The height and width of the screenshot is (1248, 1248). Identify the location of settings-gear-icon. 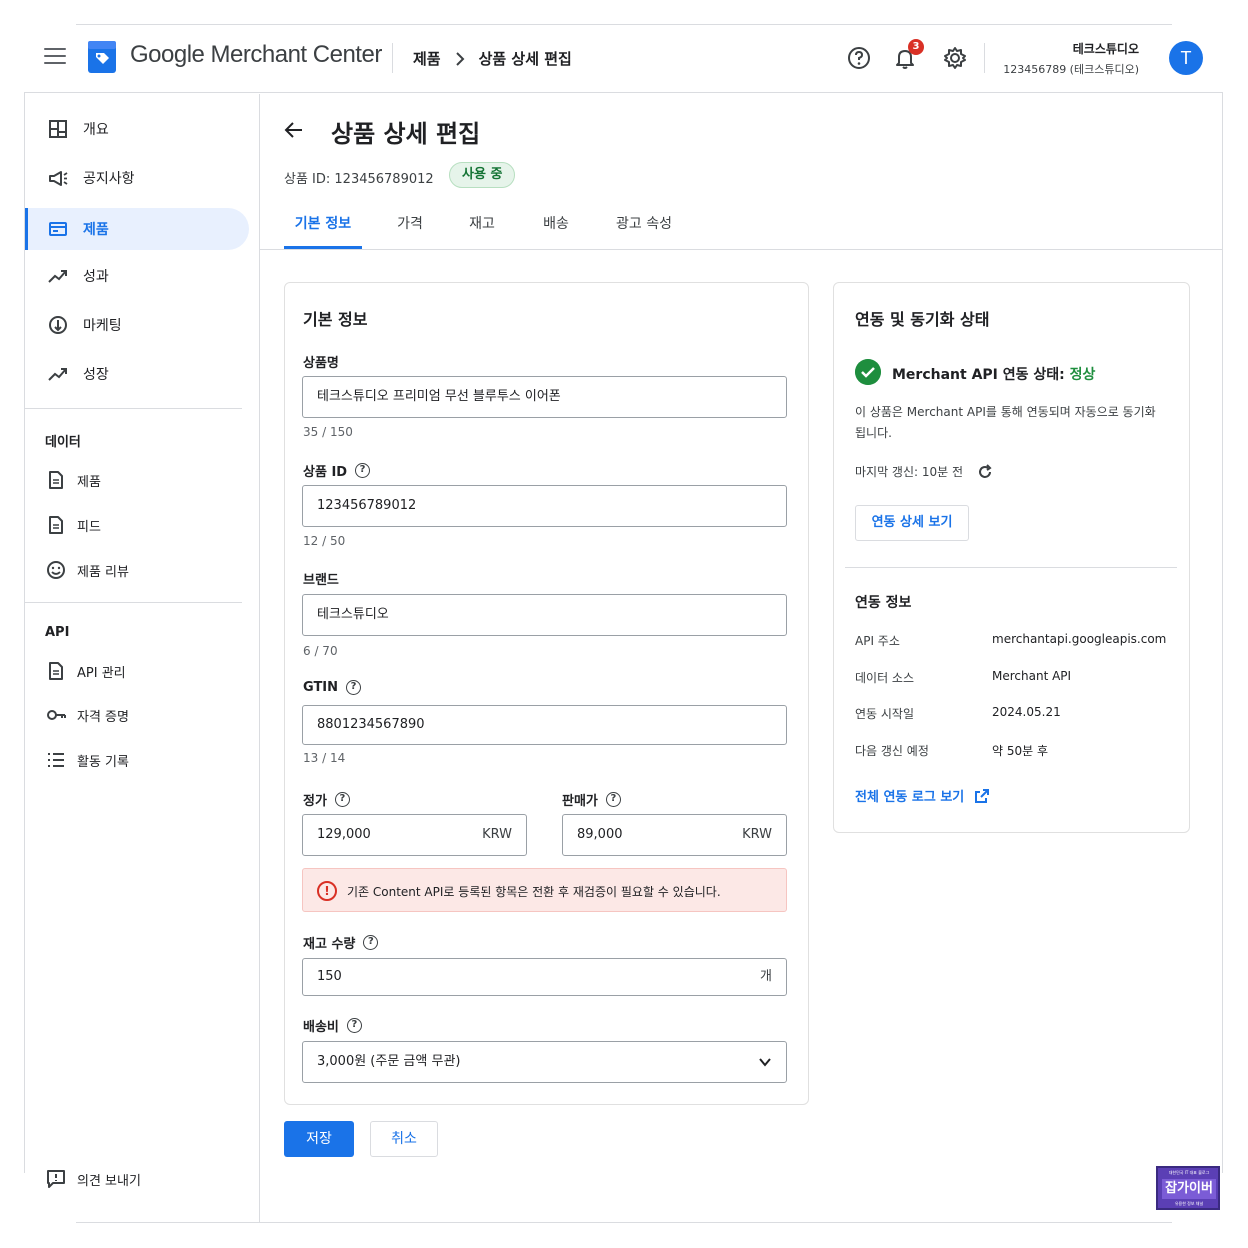
(955, 58).